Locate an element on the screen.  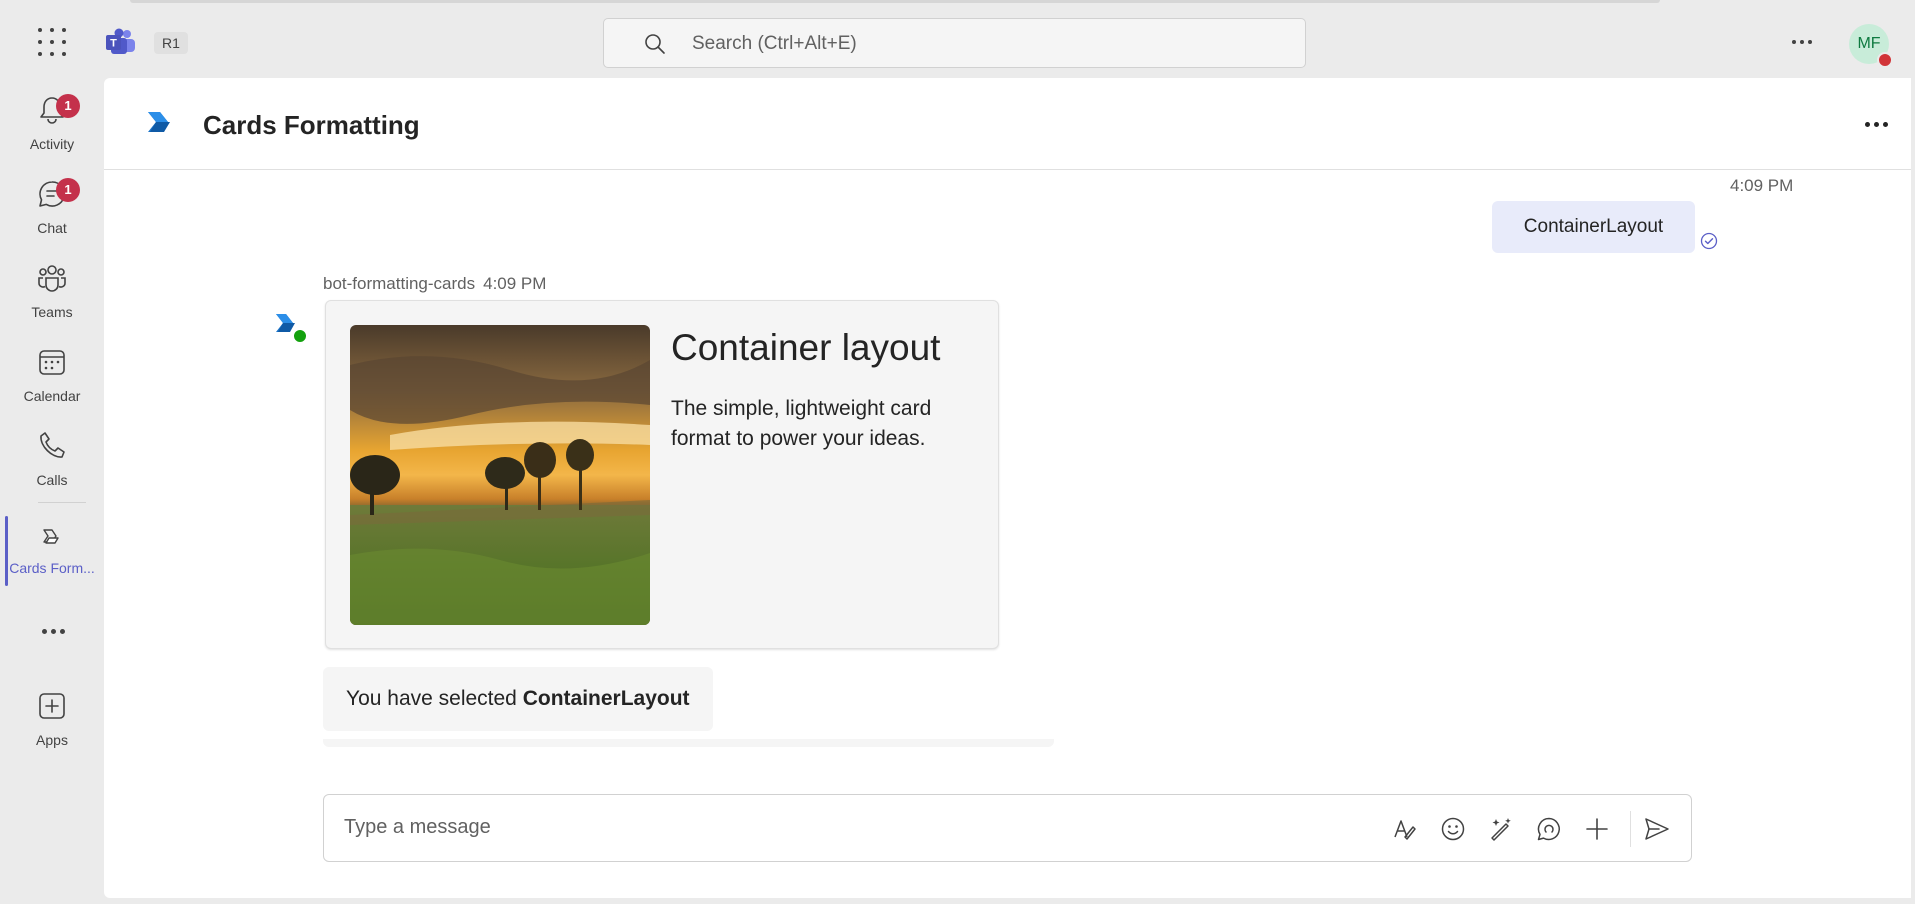
read-receipt-icon is located at coordinates (1709, 241).